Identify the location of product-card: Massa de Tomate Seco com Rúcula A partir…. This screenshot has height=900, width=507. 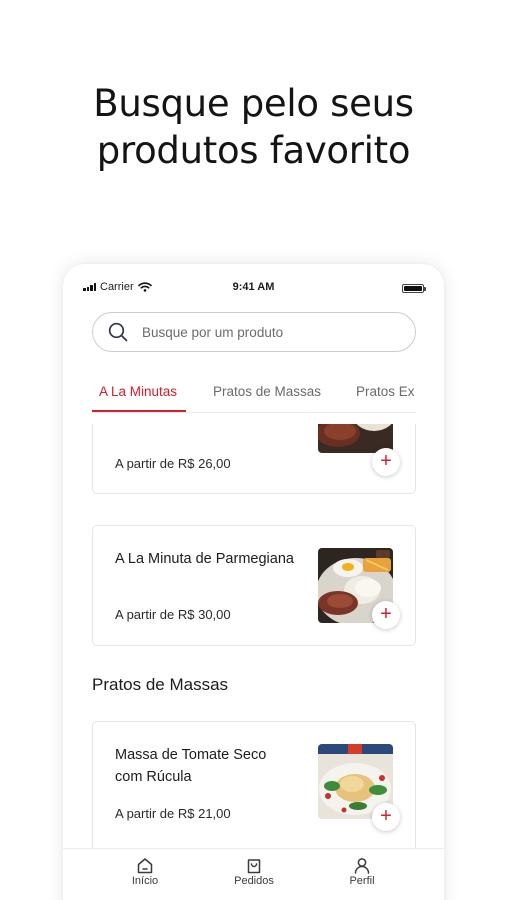
(254, 784).